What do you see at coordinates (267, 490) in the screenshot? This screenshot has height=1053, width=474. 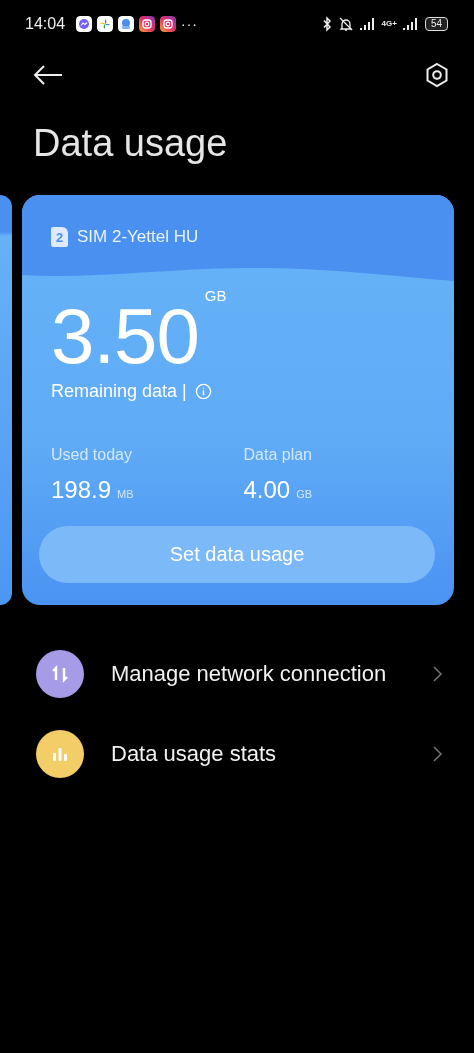 I see `stat-value: 4.00` at bounding box center [267, 490].